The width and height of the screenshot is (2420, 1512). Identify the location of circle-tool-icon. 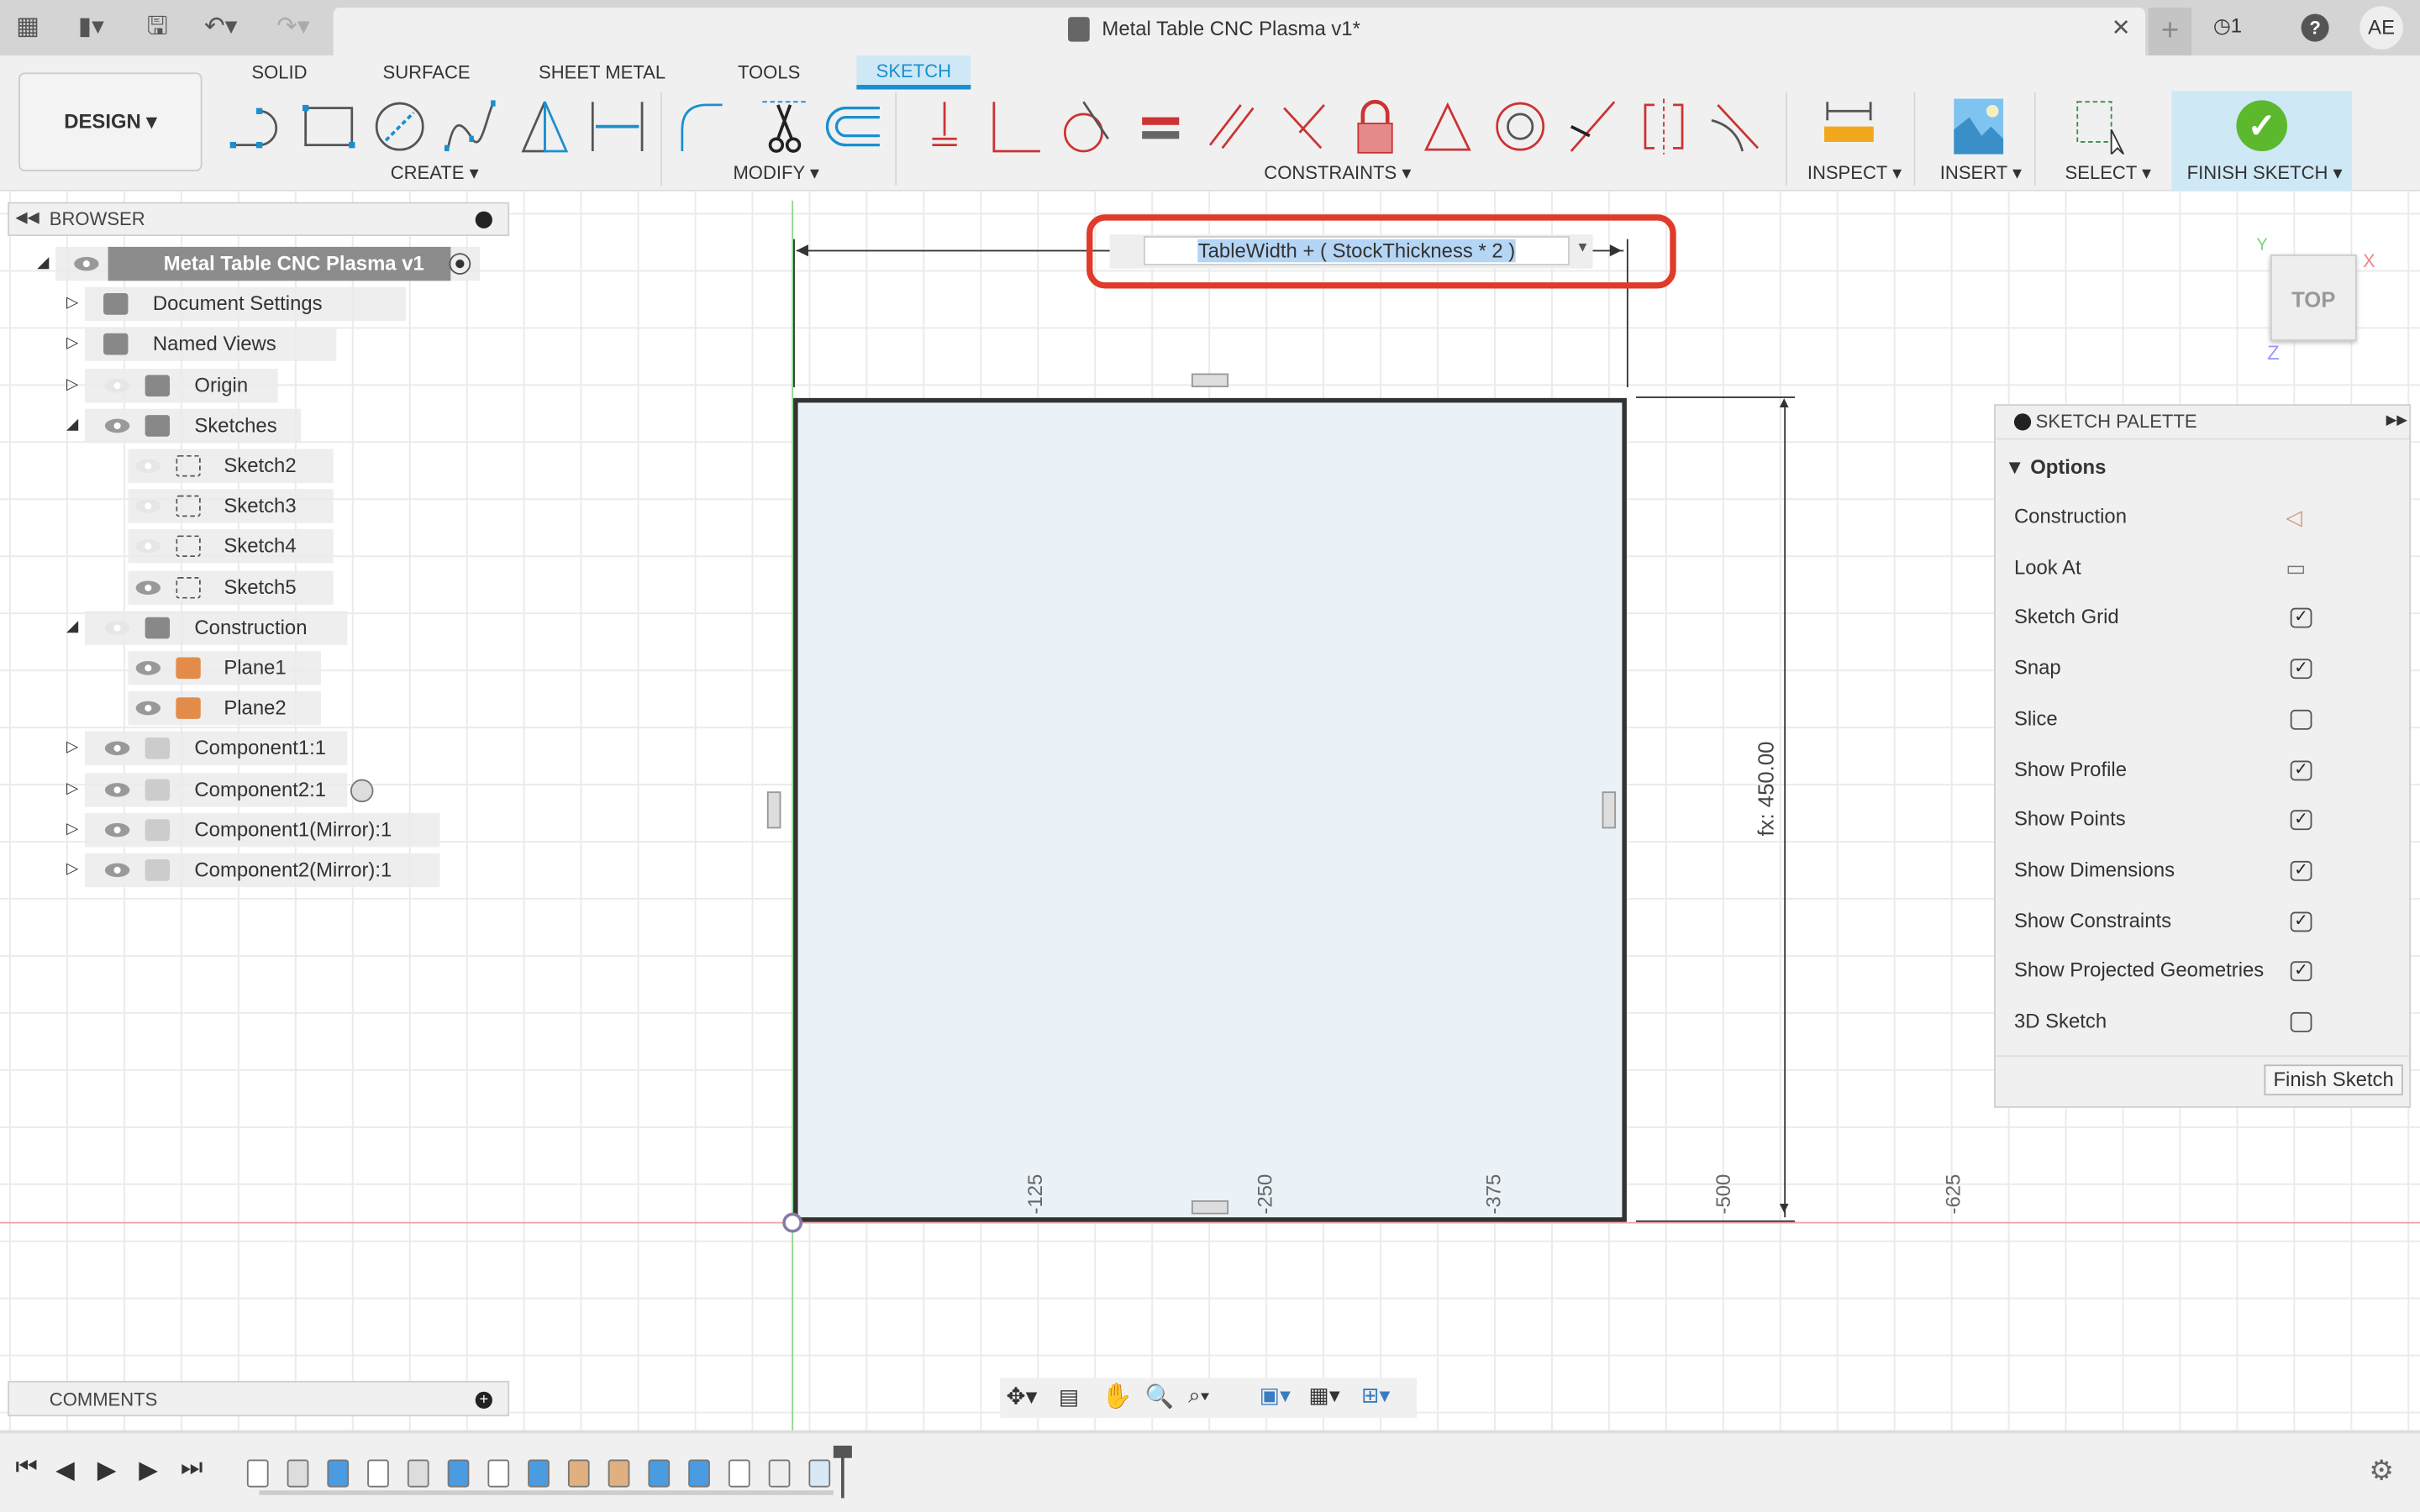
(399, 127).